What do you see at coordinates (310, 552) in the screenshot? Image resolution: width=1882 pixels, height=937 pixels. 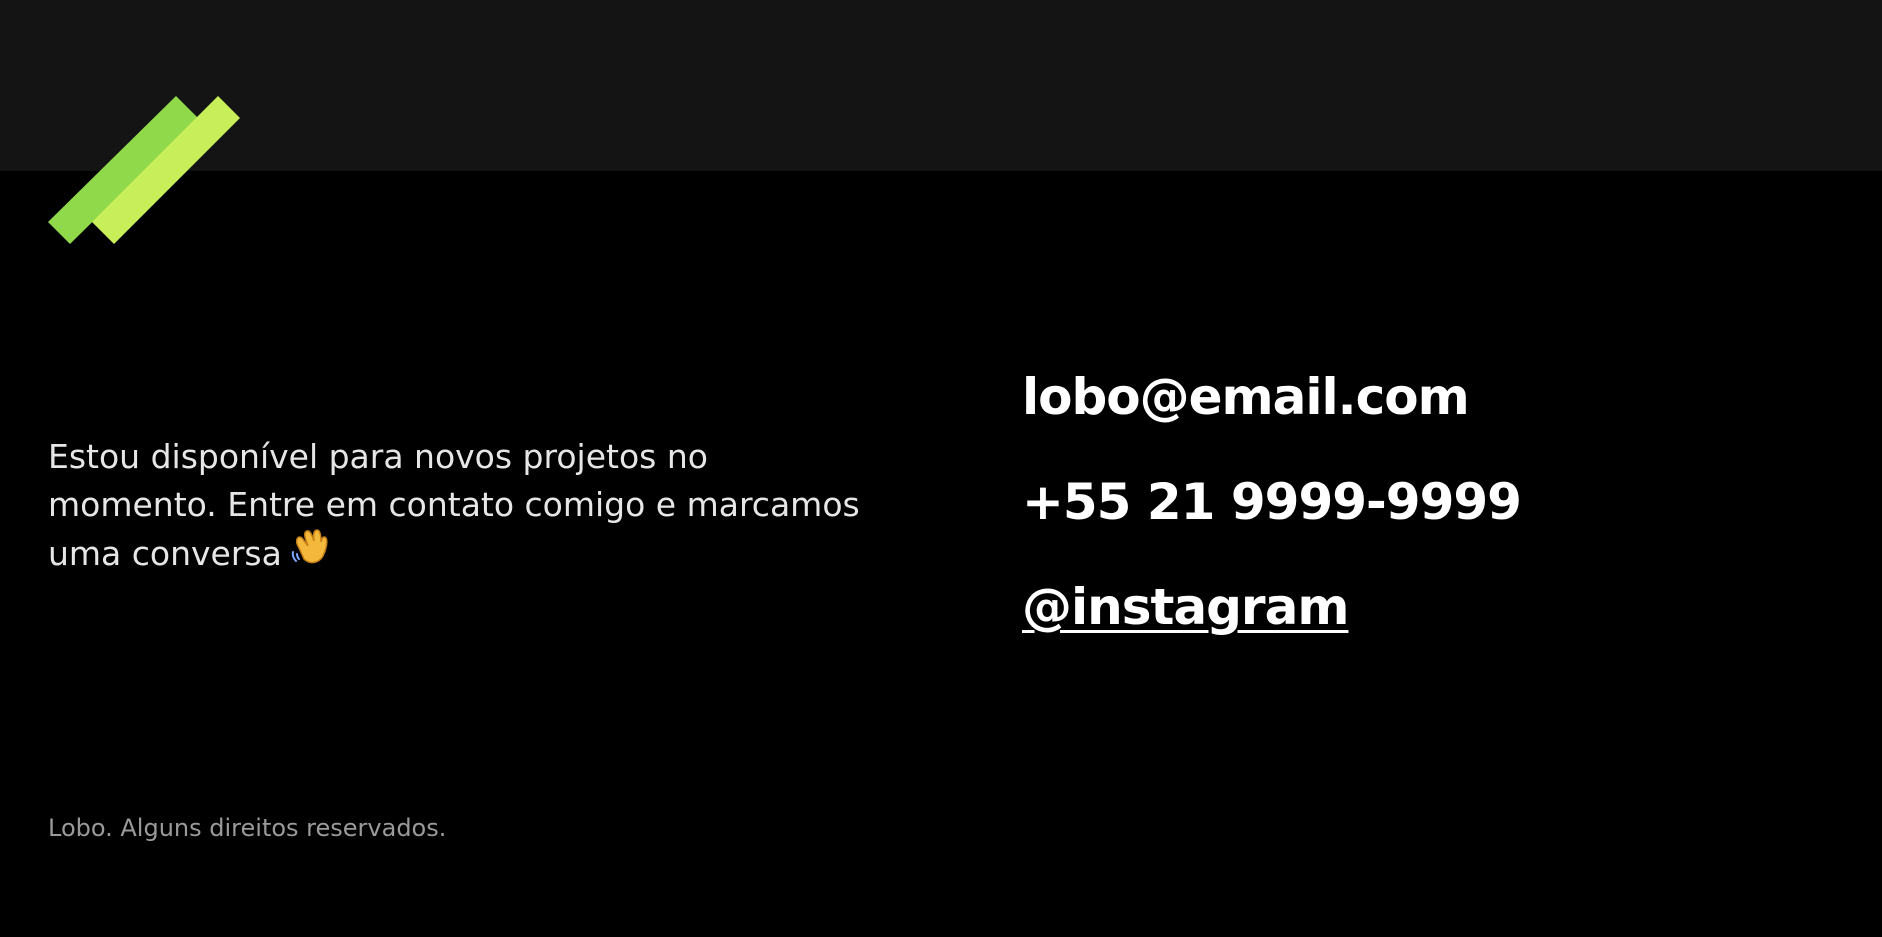 I see `waving-hand-icon` at bounding box center [310, 552].